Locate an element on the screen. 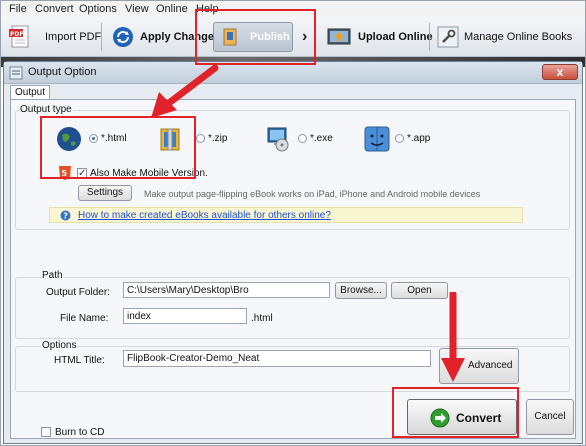 The height and width of the screenshot is (446, 586). help-icon: ? is located at coordinates (65, 215).